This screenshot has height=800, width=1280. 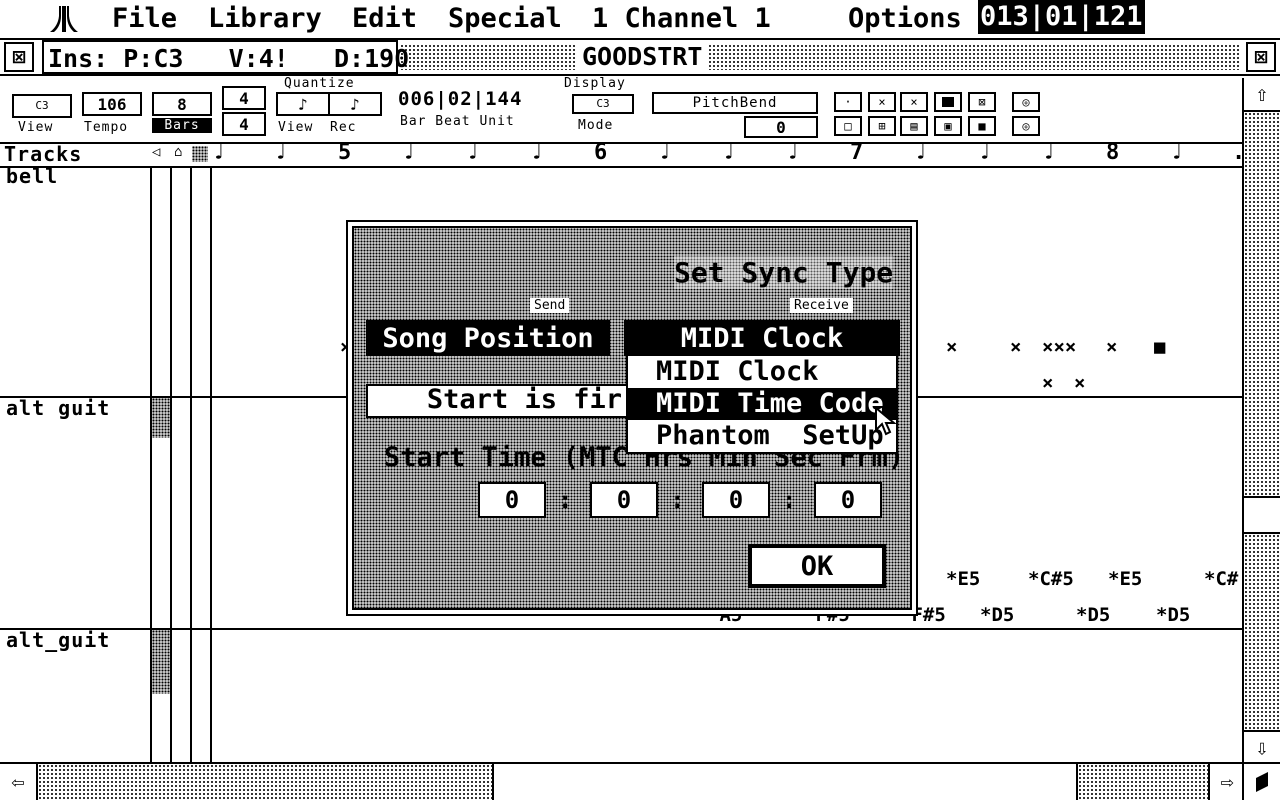 What do you see at coordinates (244, 124) in the screenshot?
I see `time-sig-denominator: 4` at bounding box center [244, 124].